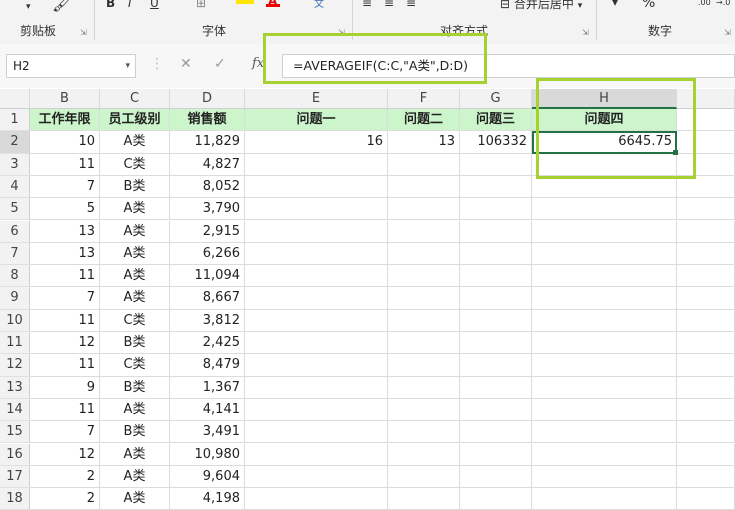  What do you see at coordinates (15, 187) in the screenshot?
I see `row-header: 4` at bounding box center [15, 187].